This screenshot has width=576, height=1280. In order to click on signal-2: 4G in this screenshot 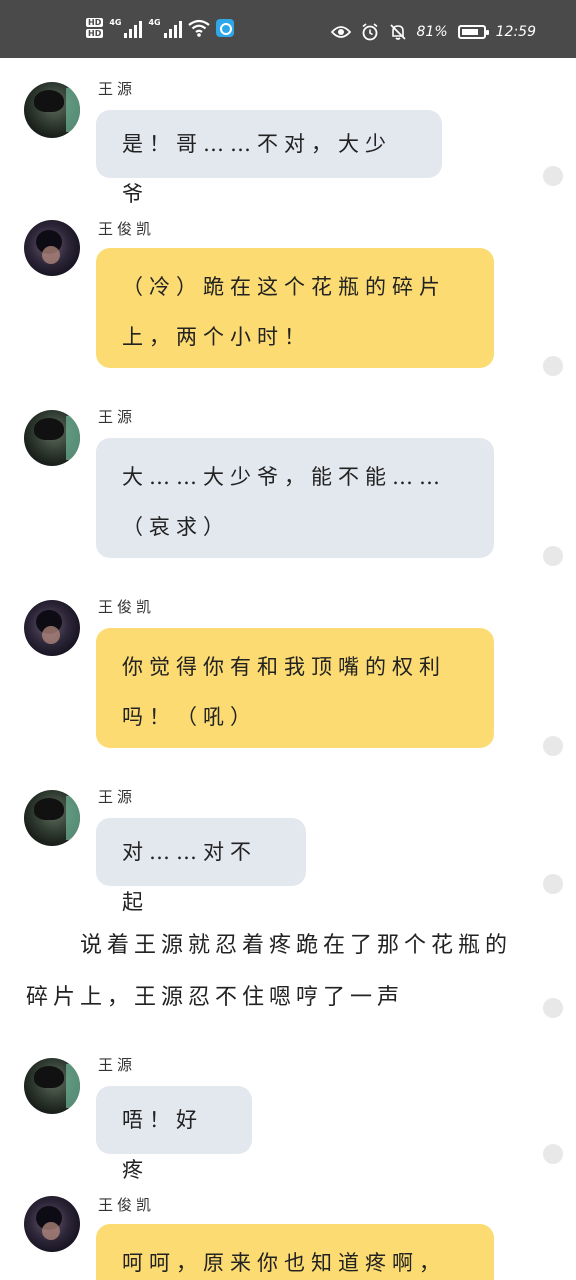, I will do `click(165, 28)`.